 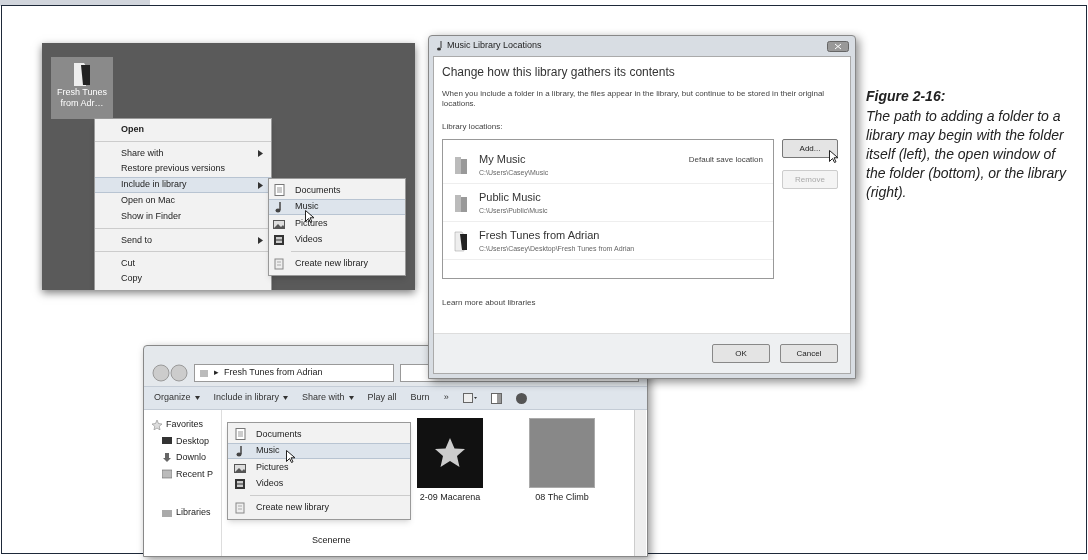 I want to click on back-forward-icon, so click(x=170, y=373).